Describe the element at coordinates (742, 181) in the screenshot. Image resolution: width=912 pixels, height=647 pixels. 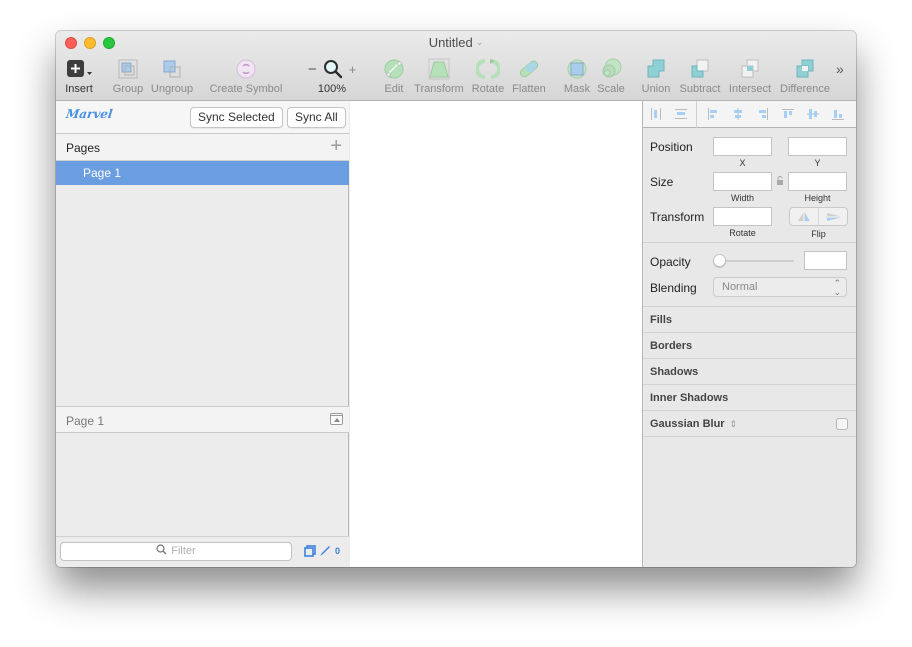
I see `width-input` at that location.